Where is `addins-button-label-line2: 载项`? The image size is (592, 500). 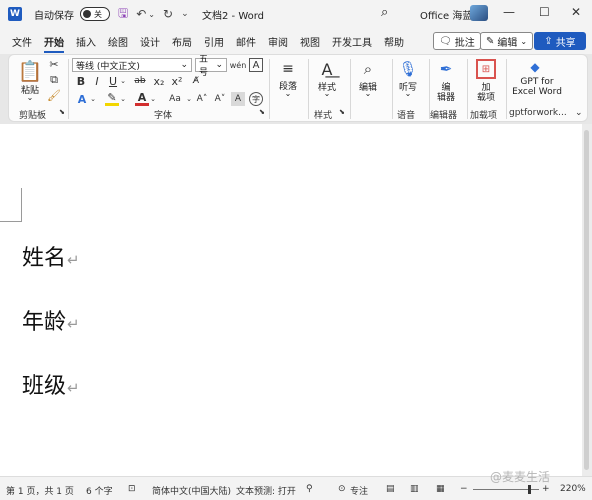 addins-button-label-line2: 载项 is located at coordinates (486, 96).